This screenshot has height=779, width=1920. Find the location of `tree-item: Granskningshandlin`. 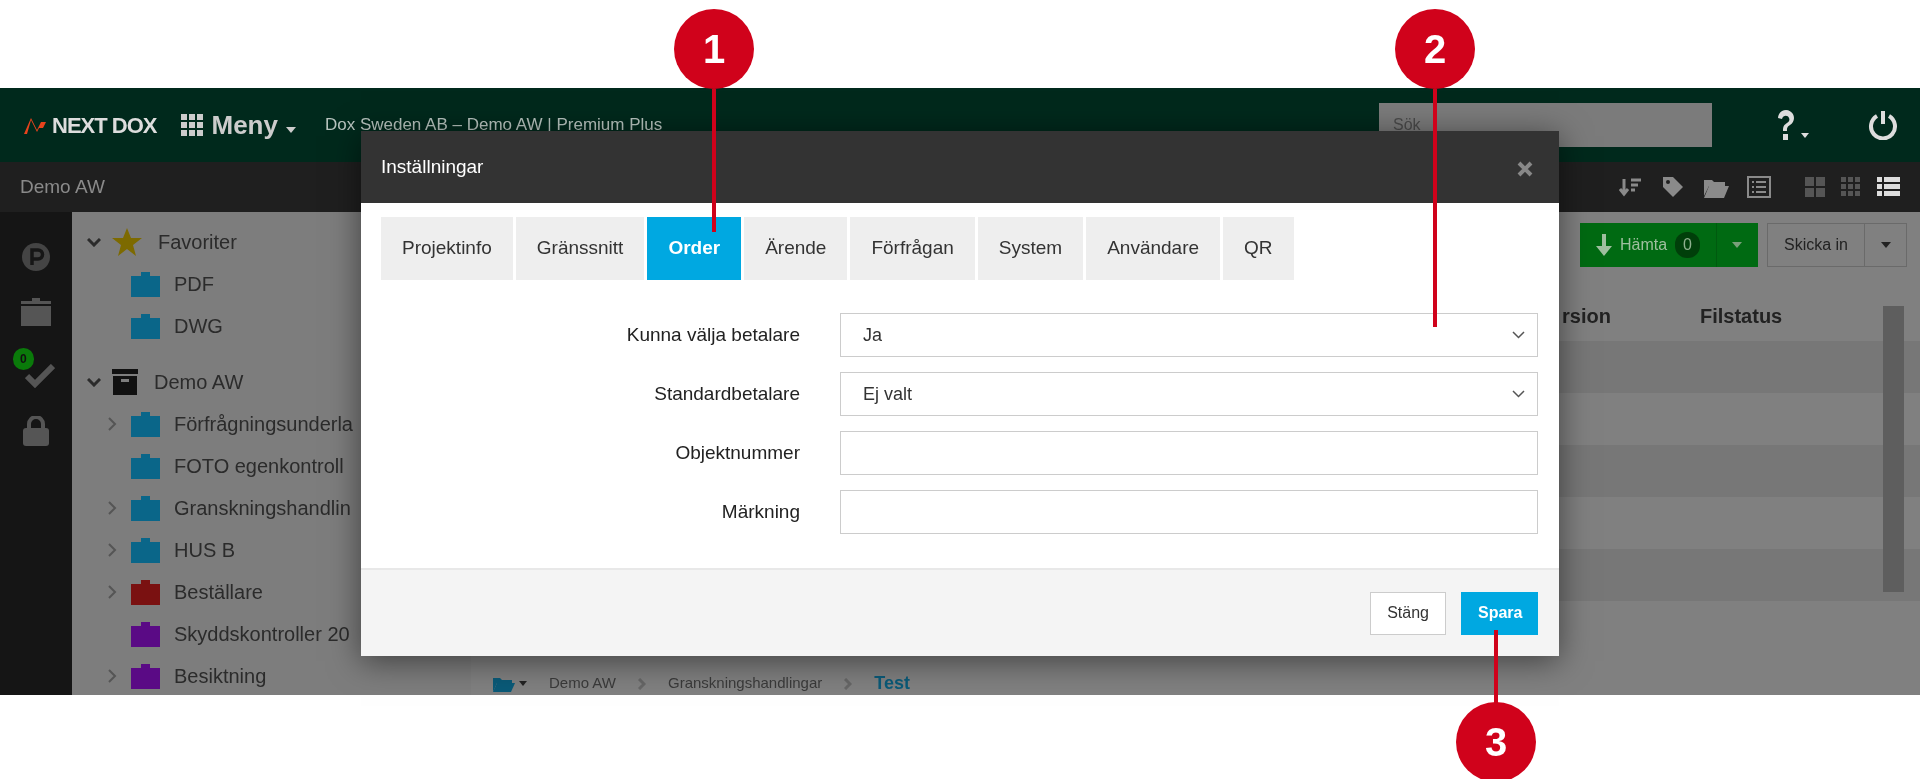

tree-item: Granskningshandlin is located at coordinates (262, 508).